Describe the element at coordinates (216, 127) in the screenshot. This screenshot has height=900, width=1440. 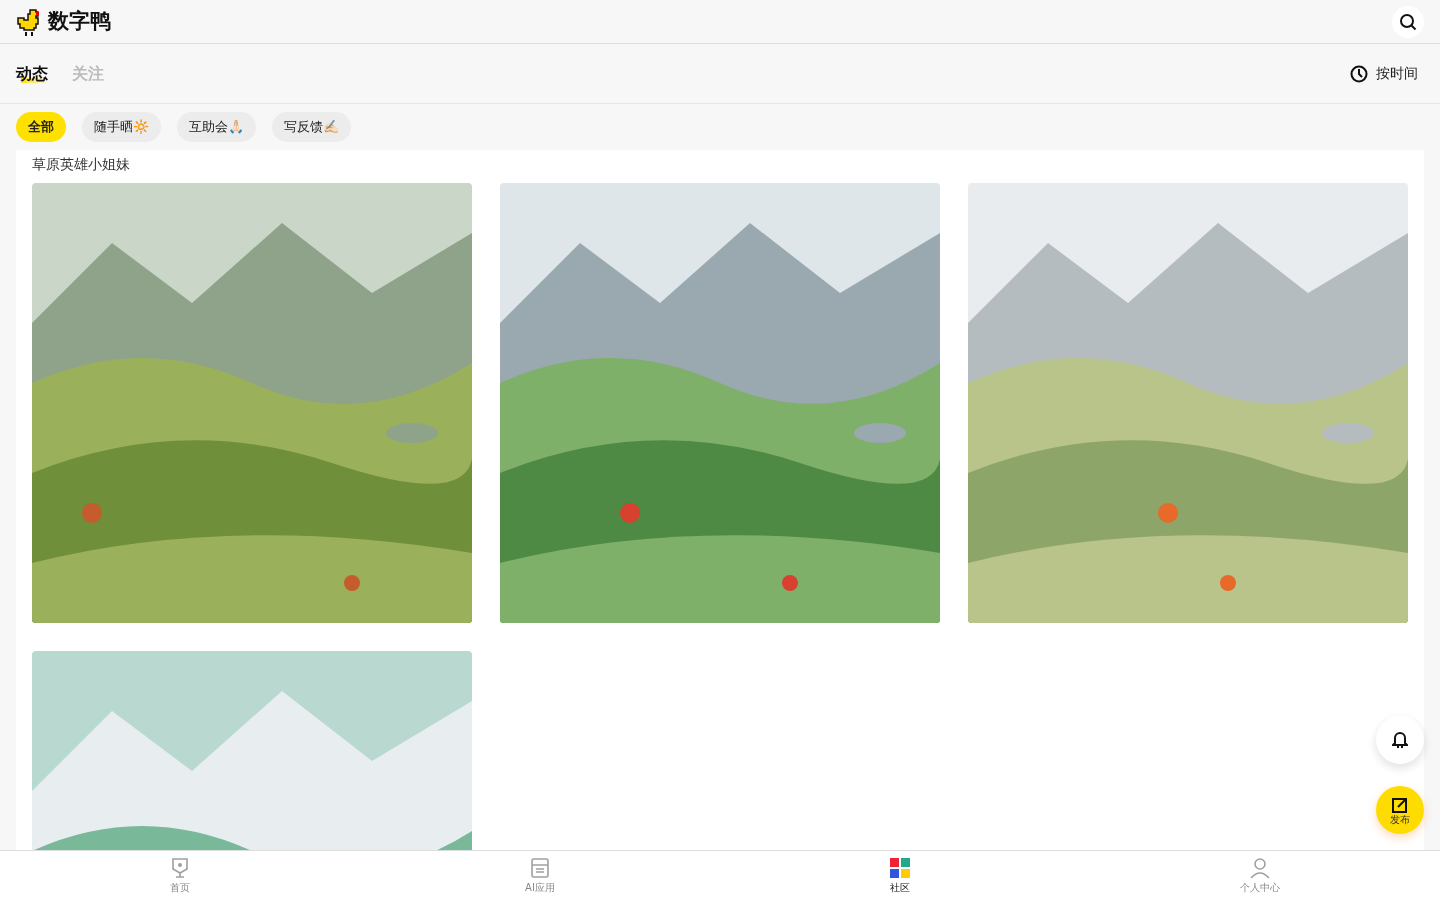
I see `category-chip: 互助会🙏🏻` at that location.